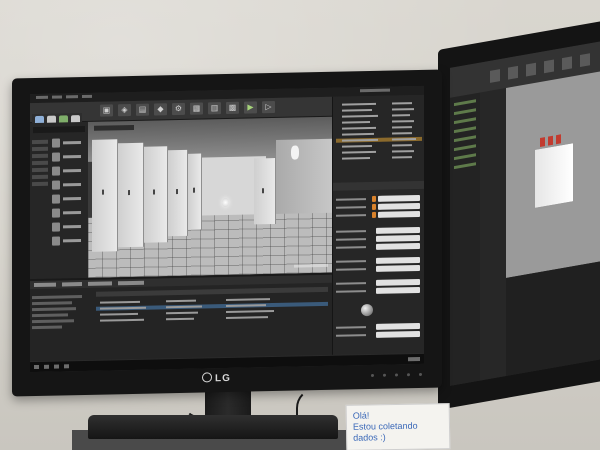 This screenshot has width=600, height=450. What do you see at coordinates (178, 109) in the screenshot?
I see `settings-icon: ⚙` at bounding box center [178, 109].